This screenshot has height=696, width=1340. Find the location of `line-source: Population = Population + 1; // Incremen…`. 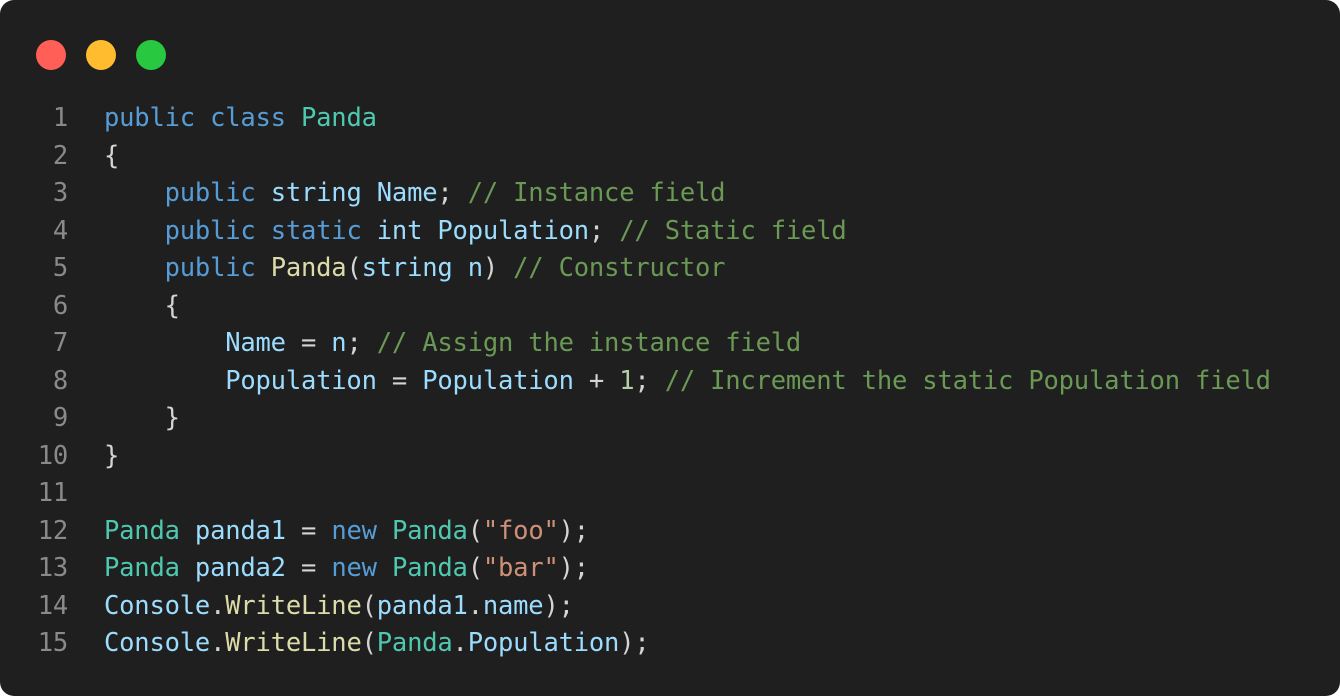

line-source: Population = Population + 1; // Incremen… is located at coordinates (687, 382).